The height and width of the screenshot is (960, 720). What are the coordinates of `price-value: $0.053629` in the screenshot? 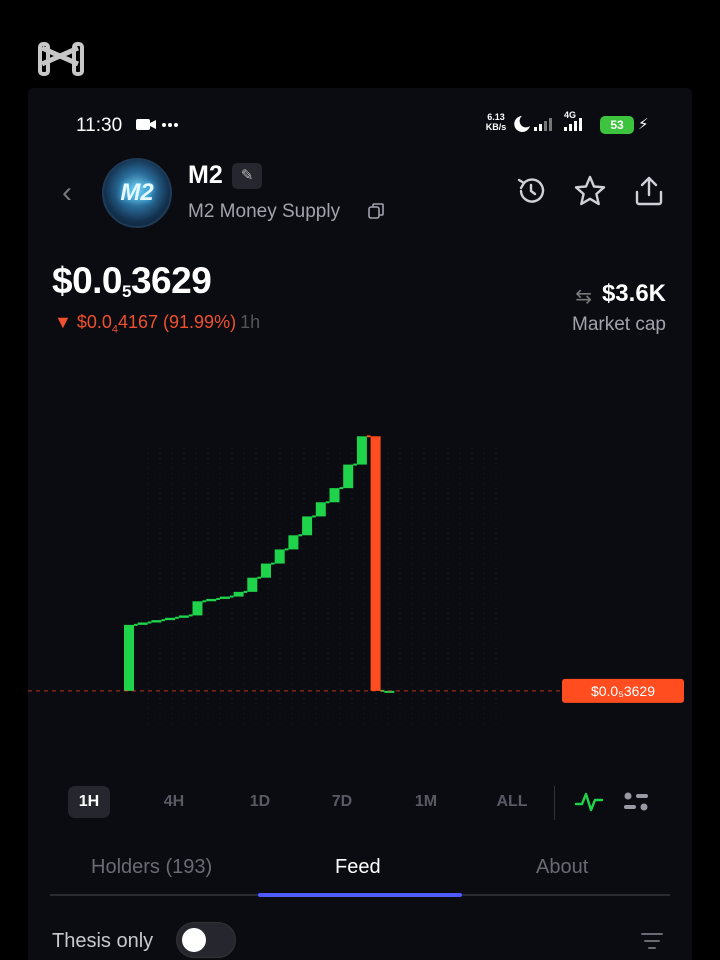 It's located at (132, 280).